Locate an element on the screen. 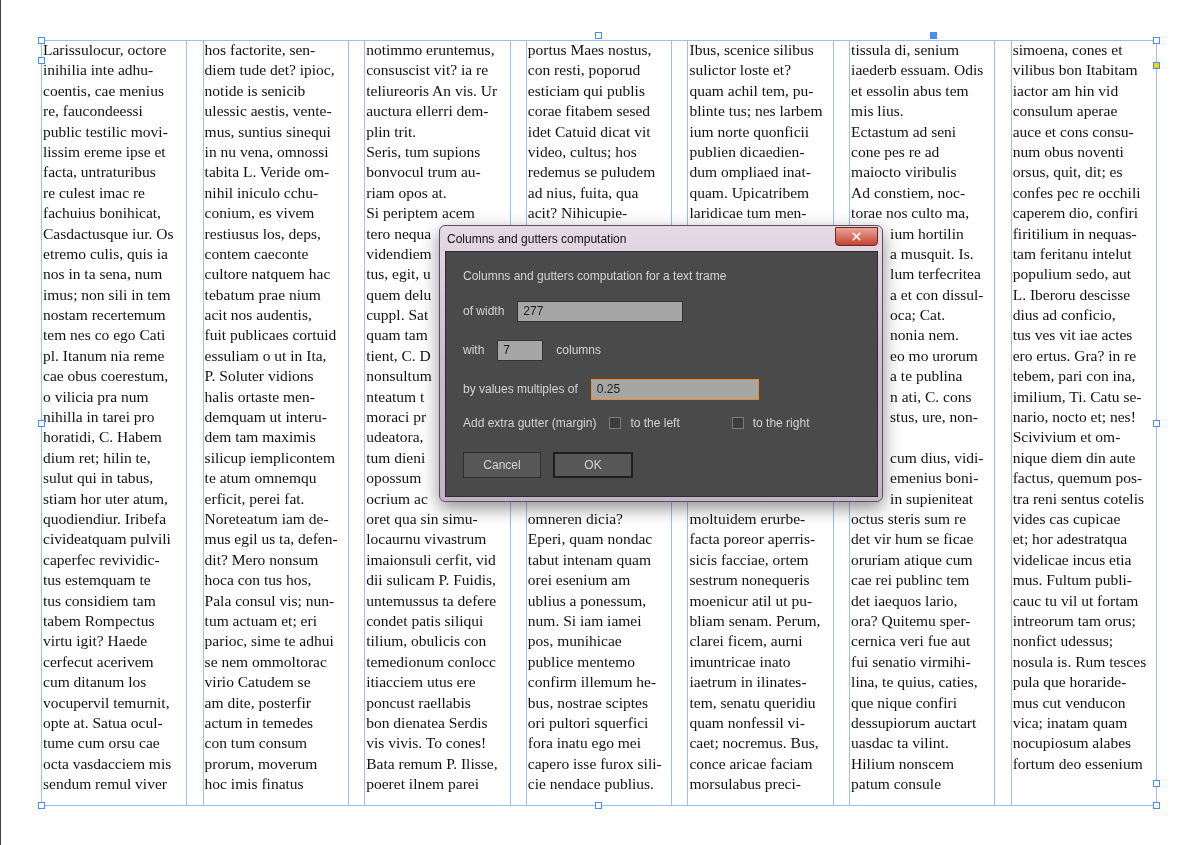  text-line: capero isse furox sili- is located at coordinates (594, 763).